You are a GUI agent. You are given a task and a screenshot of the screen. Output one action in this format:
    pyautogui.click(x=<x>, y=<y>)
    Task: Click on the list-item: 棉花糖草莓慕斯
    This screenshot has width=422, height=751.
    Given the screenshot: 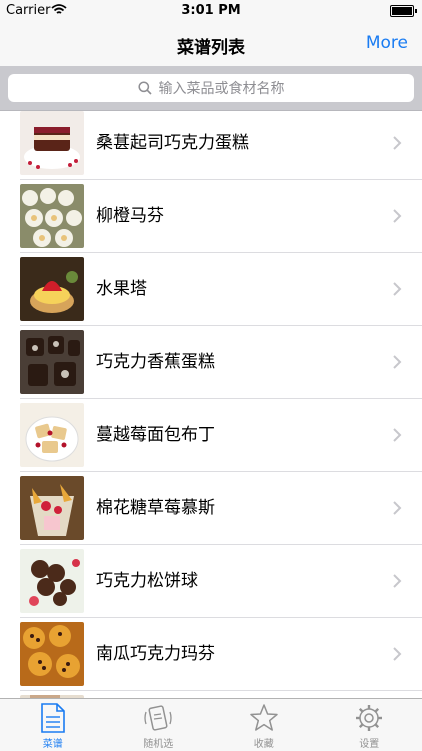 What is the action you would take?
    pyautogui.click(x=211, y=508)
    